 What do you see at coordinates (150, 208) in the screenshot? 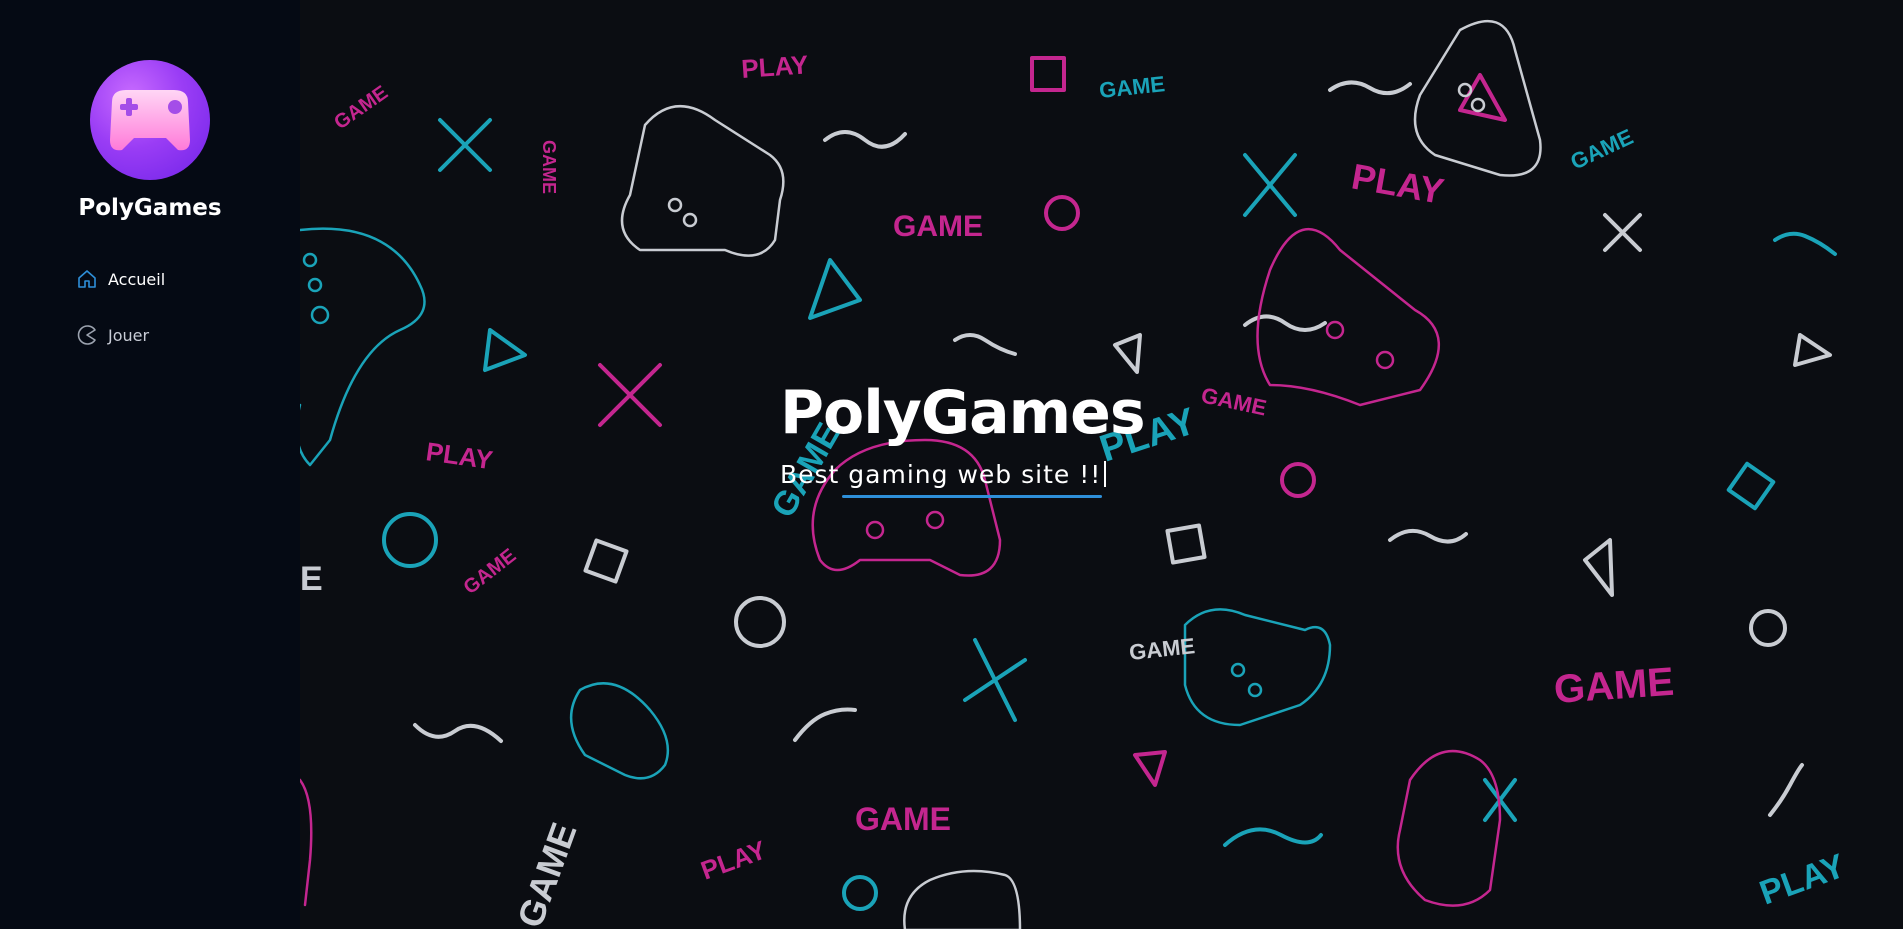
I see `sidebar-brand-name: PolyGames` at bounding box center [150, 208].